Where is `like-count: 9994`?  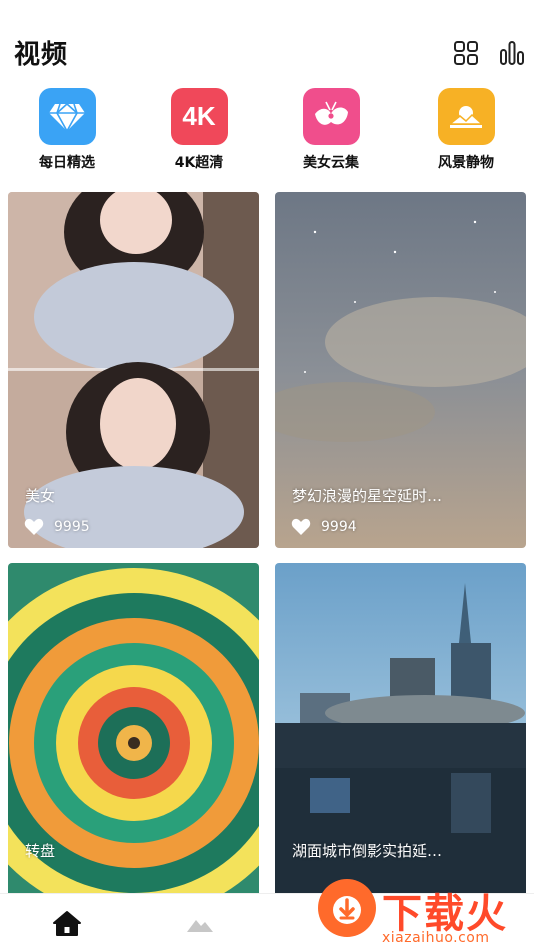
like-count: 9994 is located at coordinates (324, 527).